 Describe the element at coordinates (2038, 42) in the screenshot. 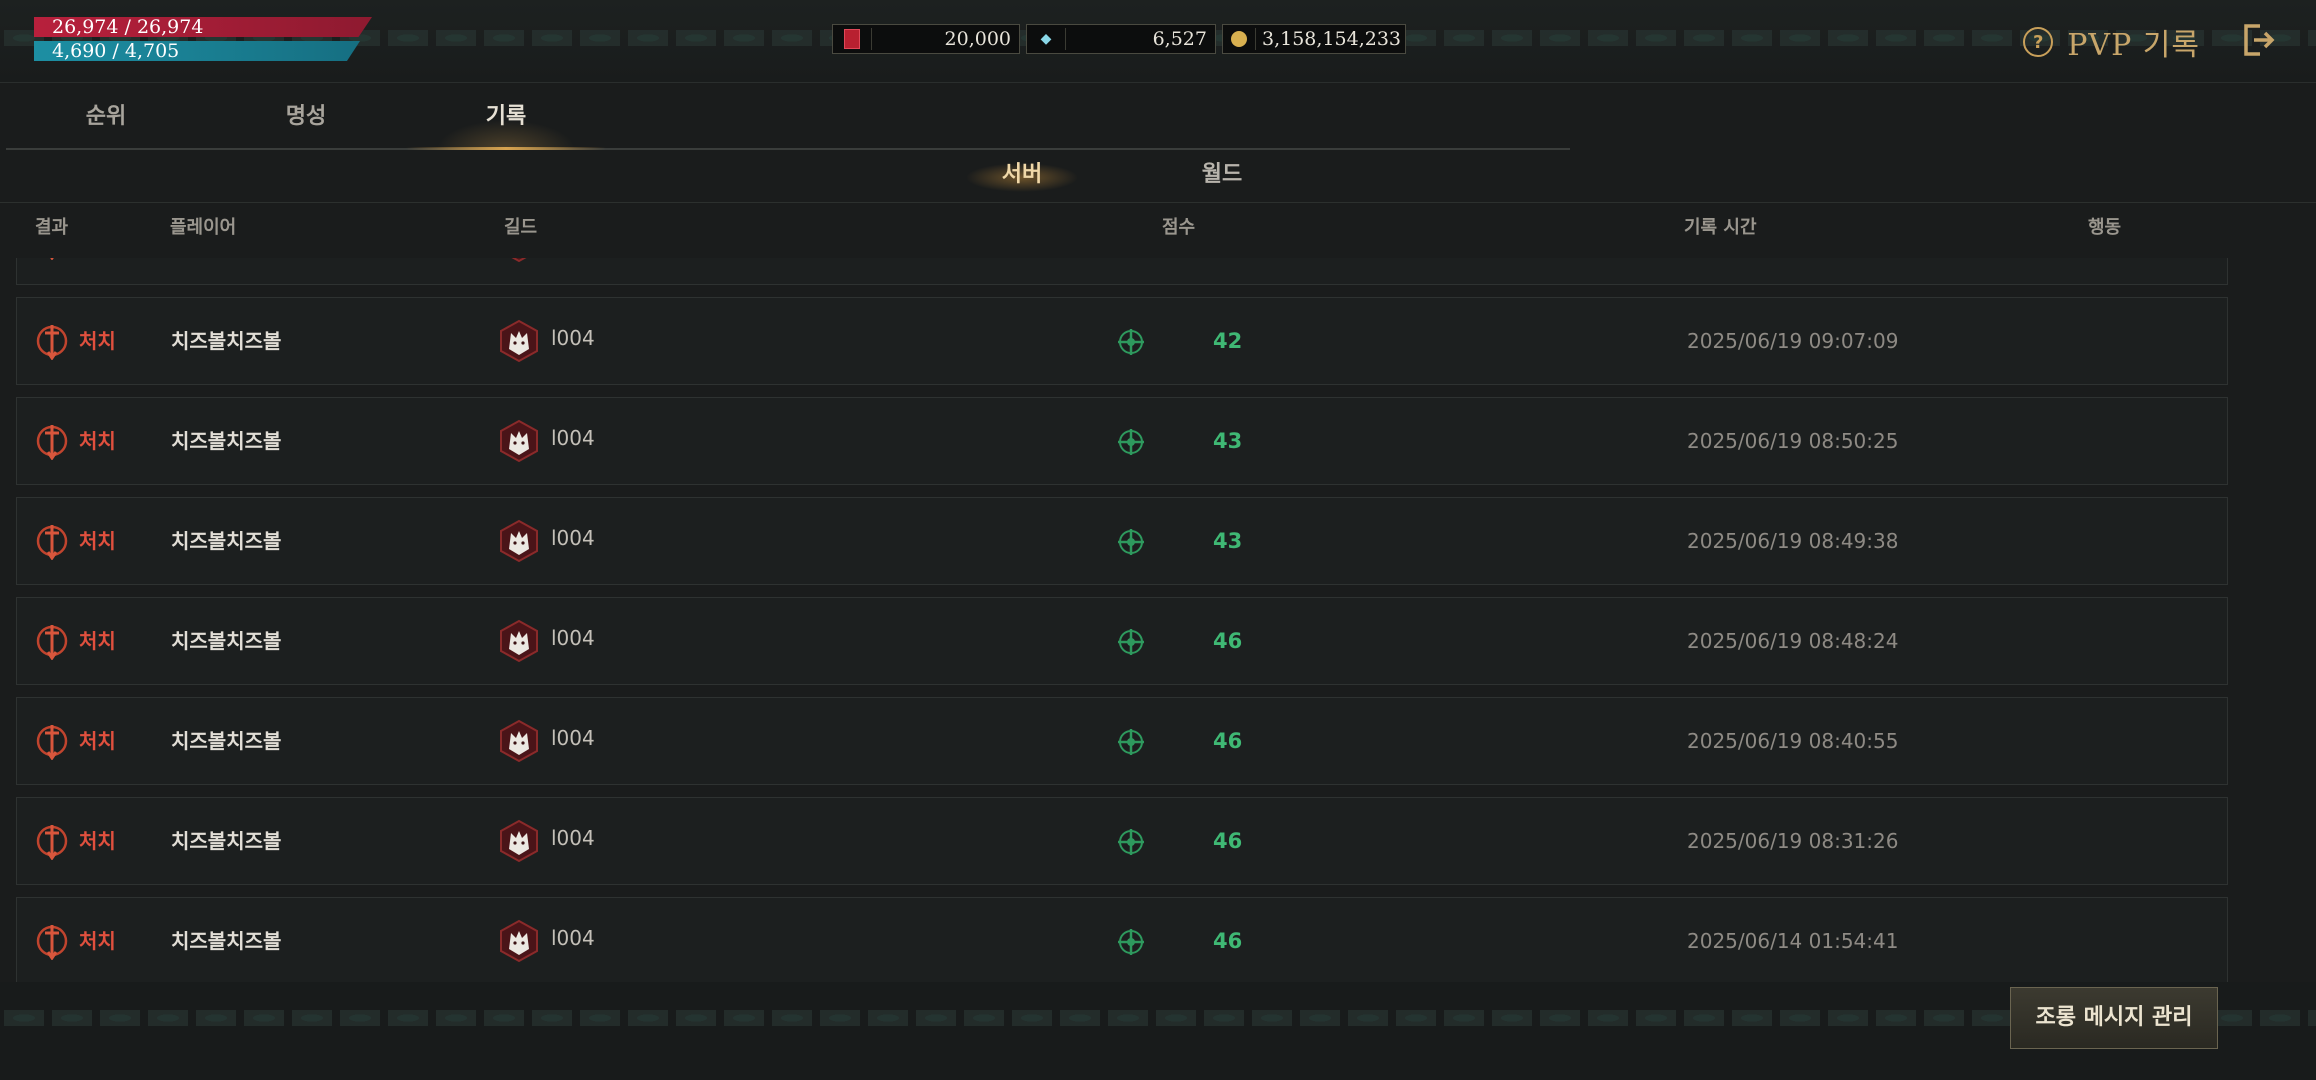

I see `help-icon: ?` at that location.